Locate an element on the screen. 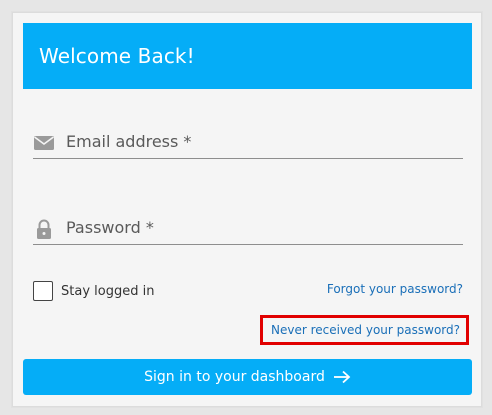 The width and height of the screenshot is (492, 415). stay-logged-in-toggle: Stay logged in is located at coordinates (93, 291).